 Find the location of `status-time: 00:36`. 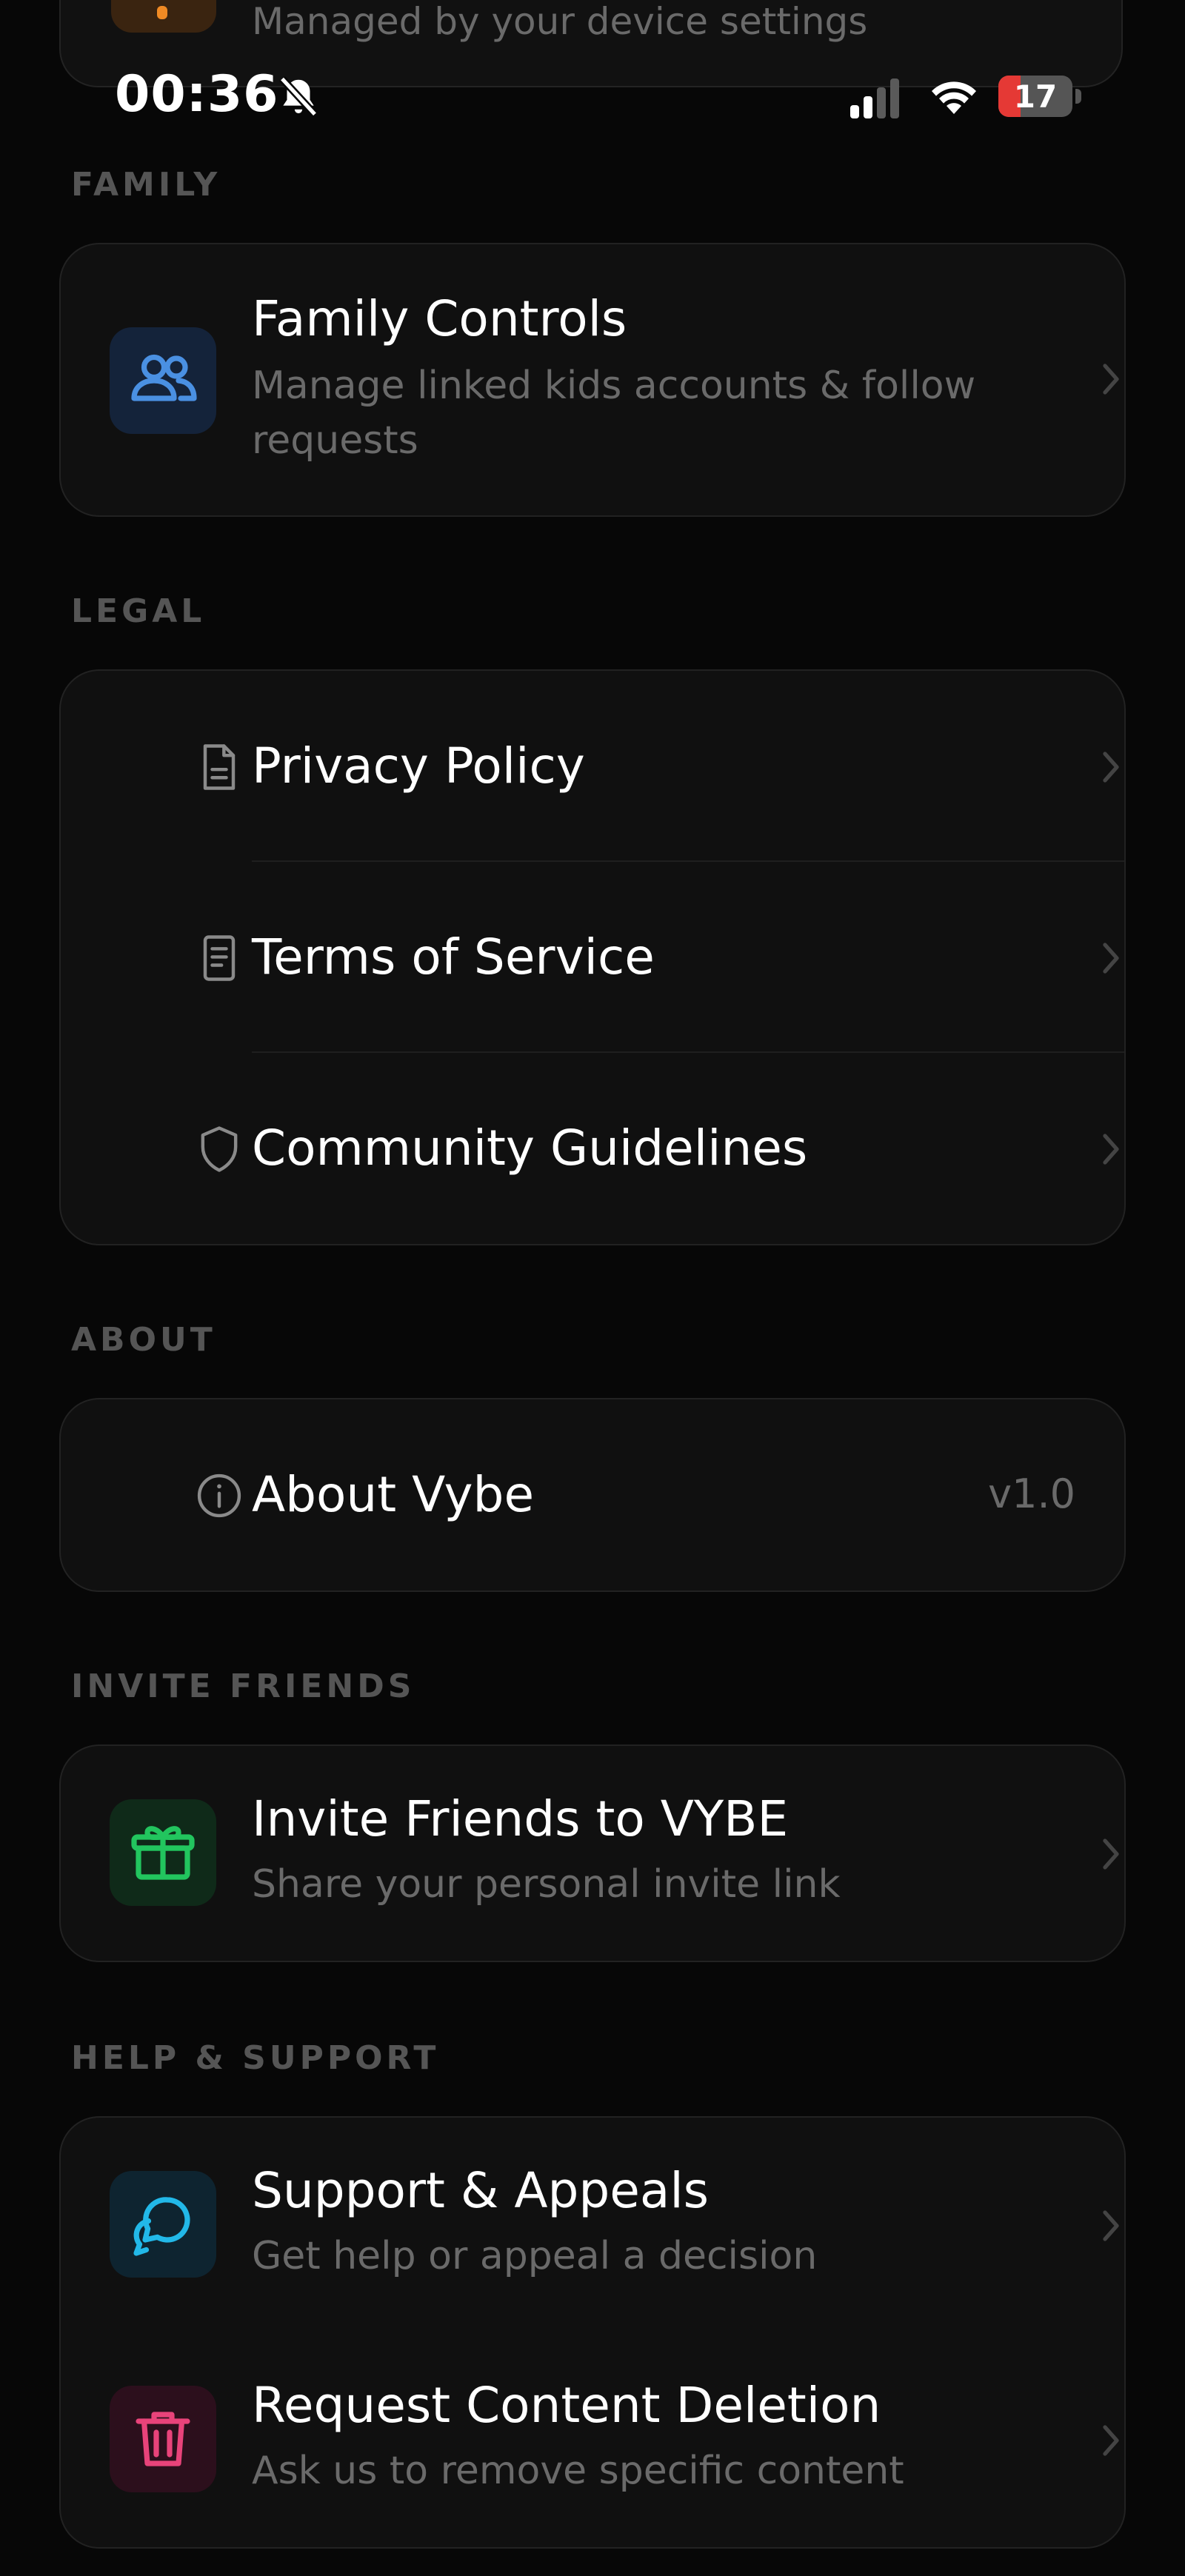

status-time: 00:36 is located at coordinates (197, 94).